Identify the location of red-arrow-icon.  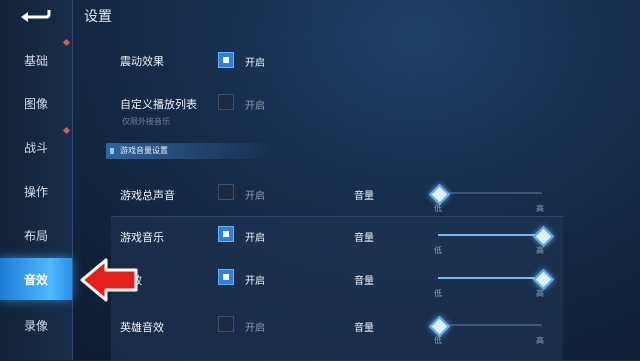
(109, 280).